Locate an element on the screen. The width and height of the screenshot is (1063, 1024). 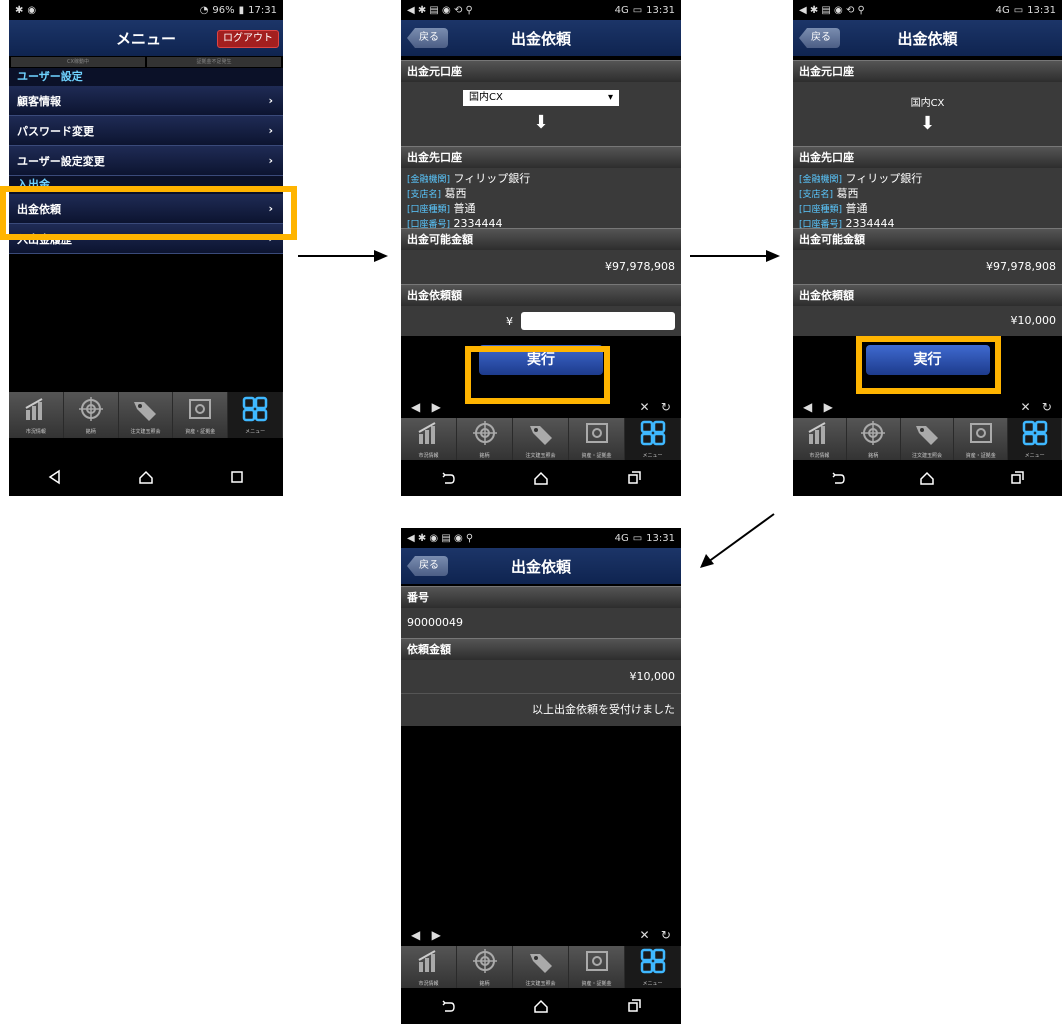
menu-item-password: パスワード変更 › is located at coordinates (146, 131).